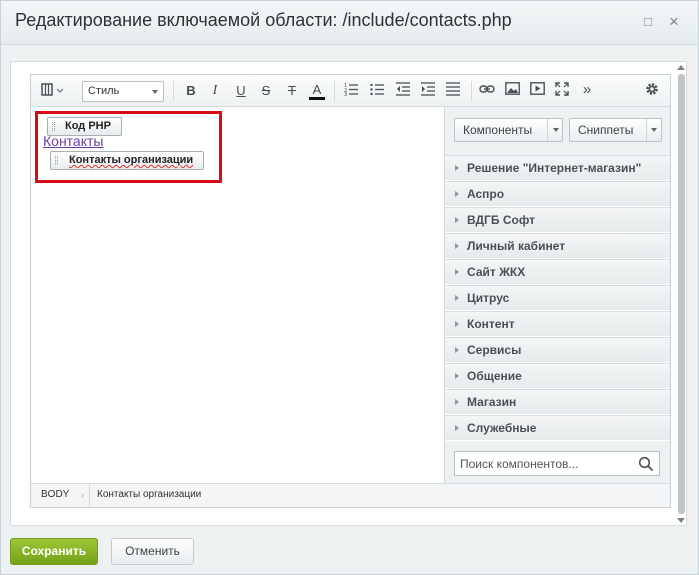 This screenshot has height=575, width=699. Describe the element at coordinates (345, 94) in the screenshot. I see `svg-text: 3` at that location.